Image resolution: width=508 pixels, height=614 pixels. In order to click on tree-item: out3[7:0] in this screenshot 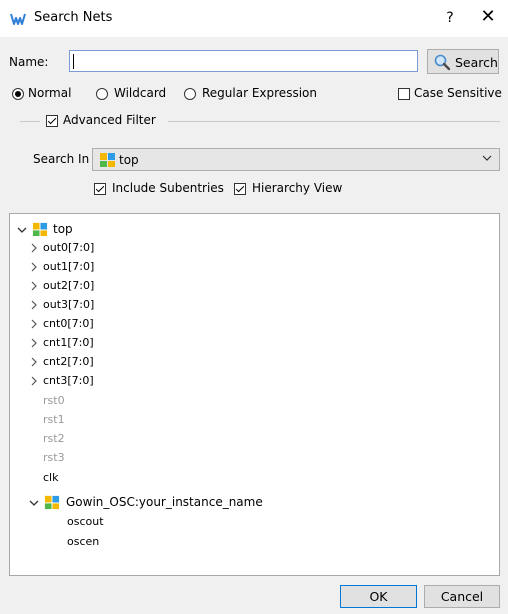, I will do `click(68, 304)`.